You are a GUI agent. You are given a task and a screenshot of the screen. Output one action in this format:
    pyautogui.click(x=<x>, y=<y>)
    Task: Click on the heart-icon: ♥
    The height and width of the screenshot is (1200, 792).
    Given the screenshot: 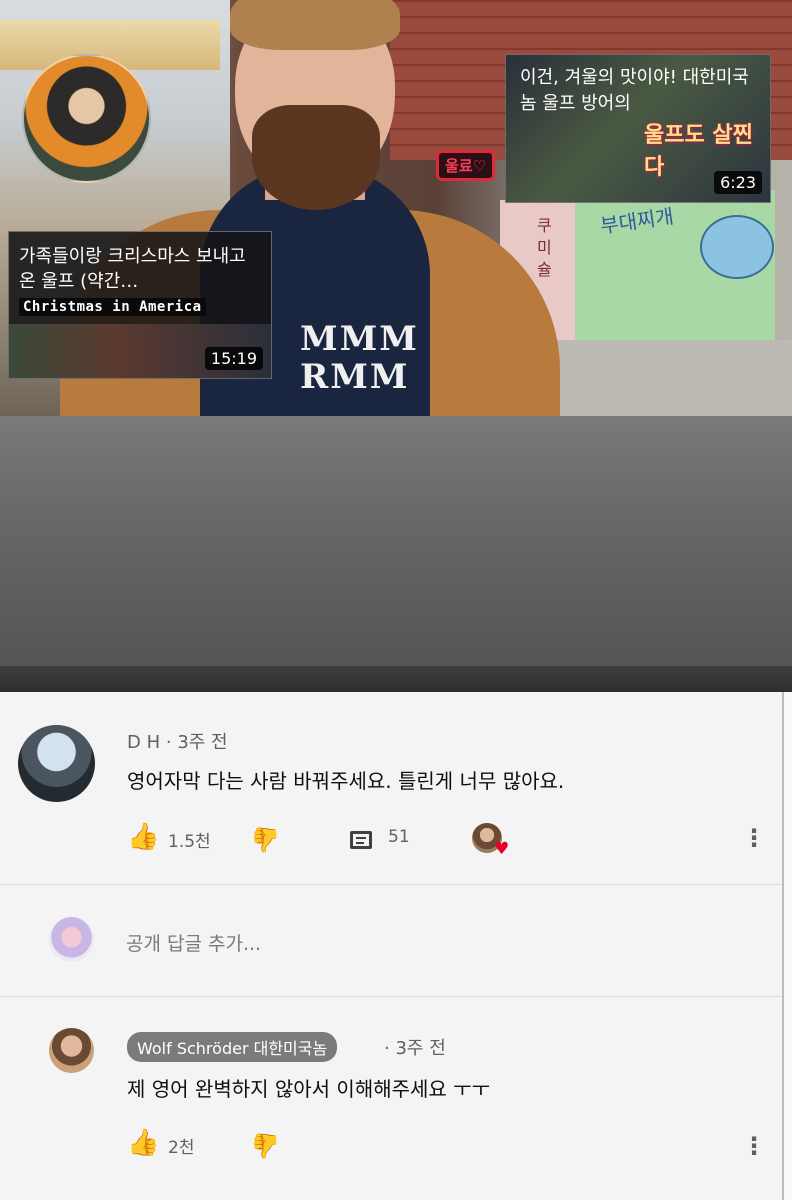 What is the action you would take?
    pyautogui.click(x=502, y=849)
    